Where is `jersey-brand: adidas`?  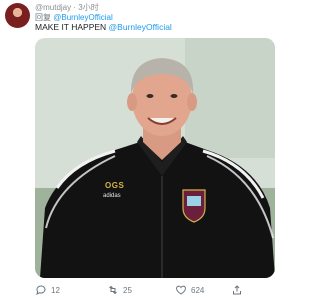 jersey-brand: adidas is located at coordinates (112, 196).